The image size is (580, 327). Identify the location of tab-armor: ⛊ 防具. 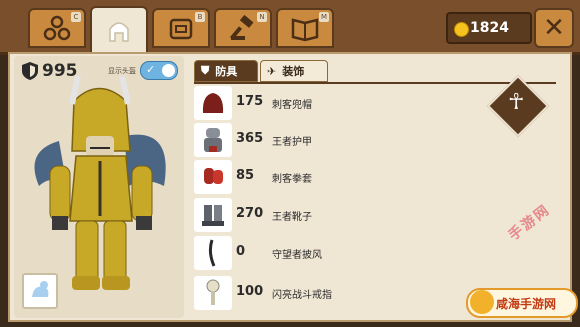
(226, 71).